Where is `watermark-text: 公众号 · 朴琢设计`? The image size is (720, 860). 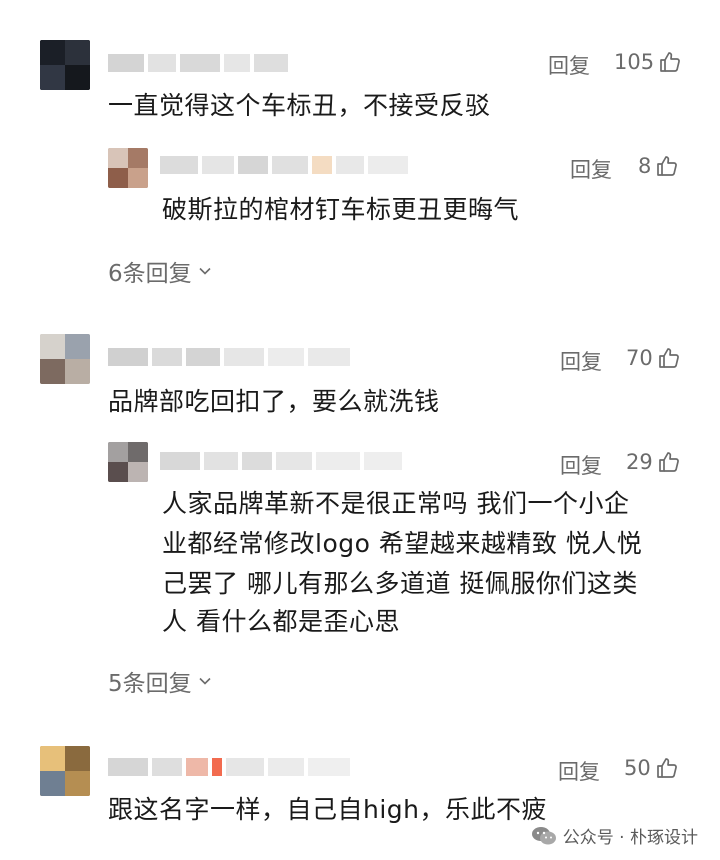
watermark-text: 公众号 · 朴琢设计 is located at coordinates (630, 838).